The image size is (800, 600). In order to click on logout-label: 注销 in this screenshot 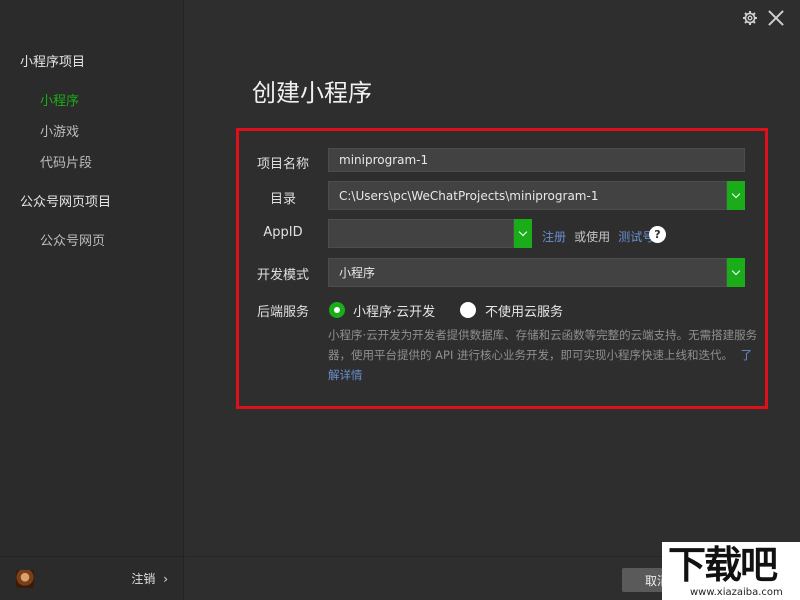, I will do `click(143, 579)`.